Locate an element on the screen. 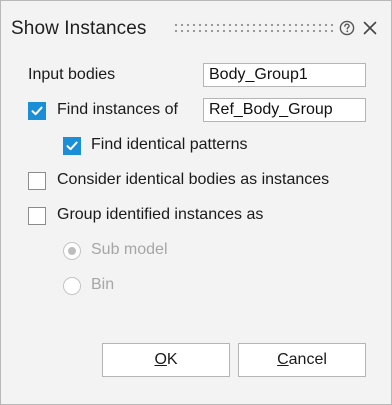 The image size is (392, 405). sub-model-label: Sub model is located at coordinates (129, 250).